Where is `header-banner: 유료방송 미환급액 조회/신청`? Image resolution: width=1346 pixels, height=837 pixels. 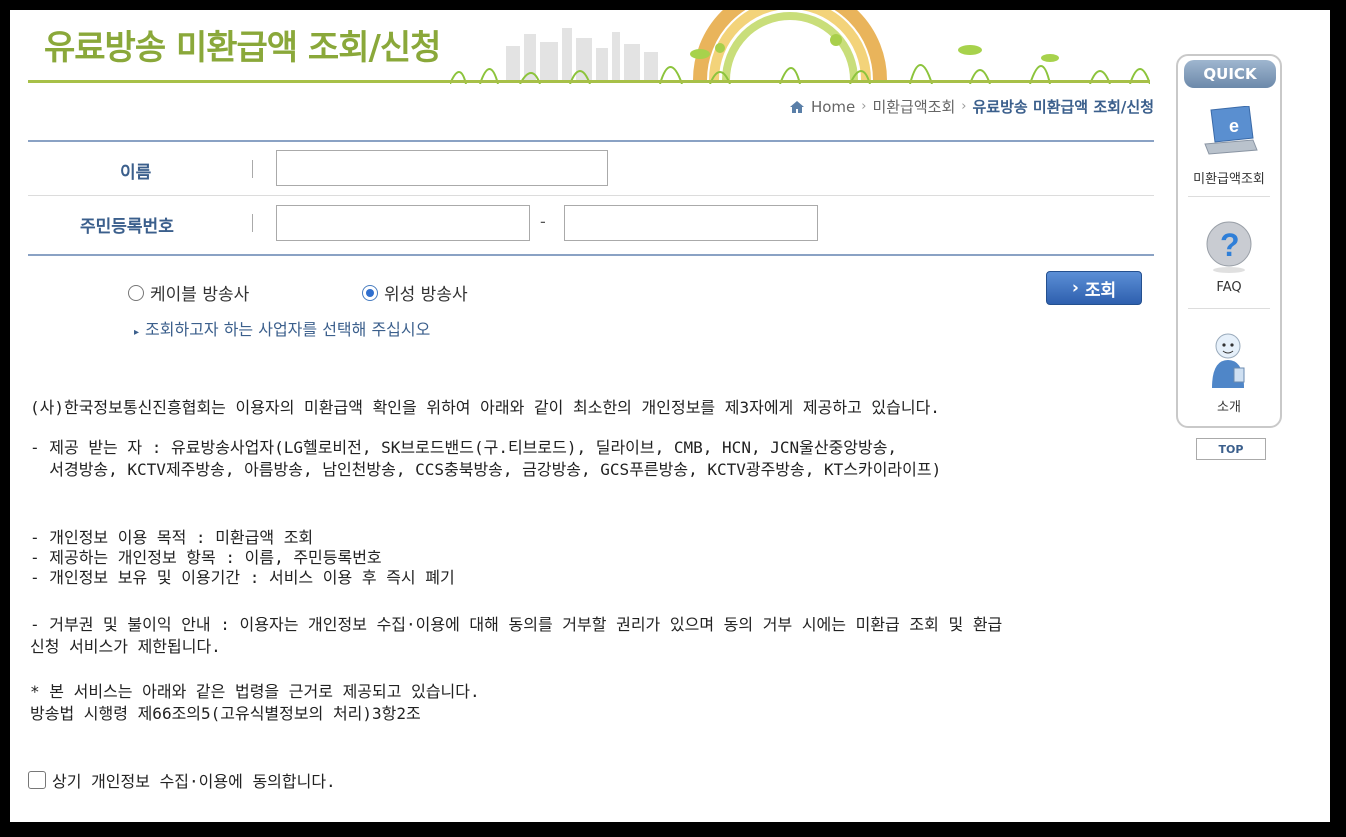
header-banner: 유료방송 미환급액 조회/신청 is located at coordinates (580, 47).